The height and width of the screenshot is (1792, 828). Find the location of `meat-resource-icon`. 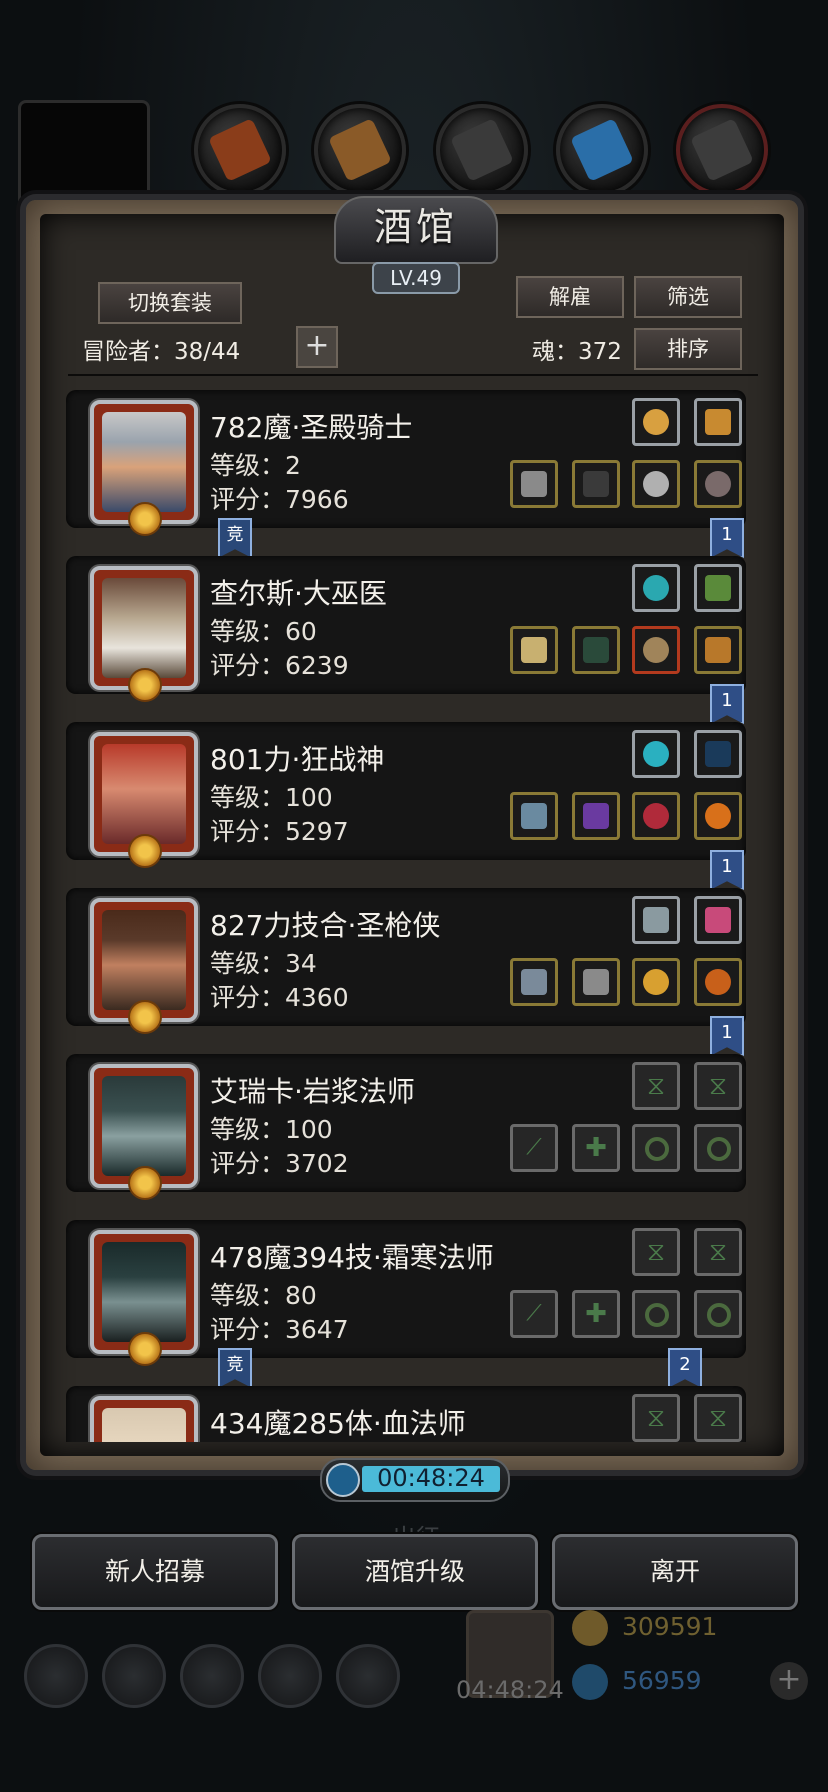

meat-resource-icon is located at coordinates (240, 150).